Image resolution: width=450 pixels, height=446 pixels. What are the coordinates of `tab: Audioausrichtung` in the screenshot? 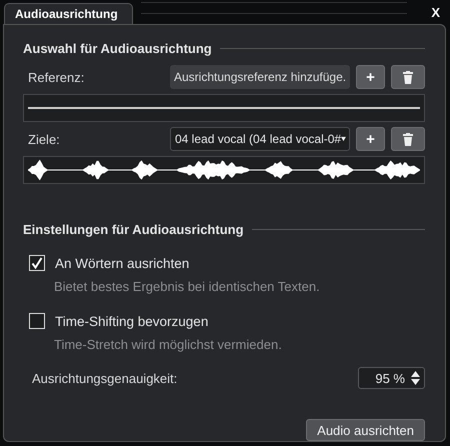 It's located at (68, 13).